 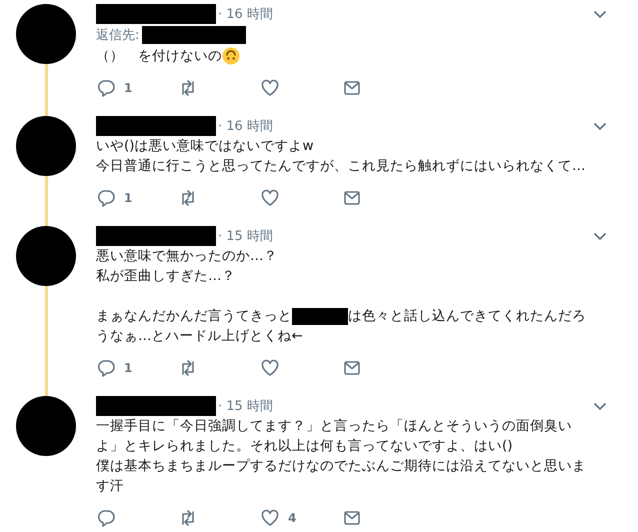 I want to click on tweet-text: 一握手目に「今日強調してます？」と言ったら「ほんとそういうの面倒臭いよ」とキレられました。それ以上は何も言ってないですよ、はい(), so click(x=334, y=436).